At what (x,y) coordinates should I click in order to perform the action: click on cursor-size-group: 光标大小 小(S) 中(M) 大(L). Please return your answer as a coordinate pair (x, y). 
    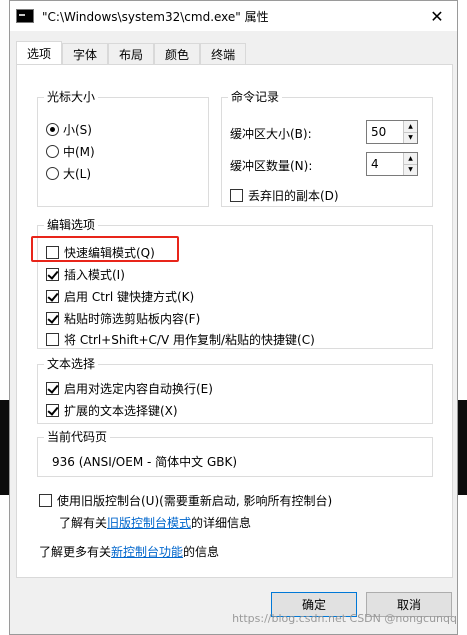
    Looking at the image, I should click on (123, 148).